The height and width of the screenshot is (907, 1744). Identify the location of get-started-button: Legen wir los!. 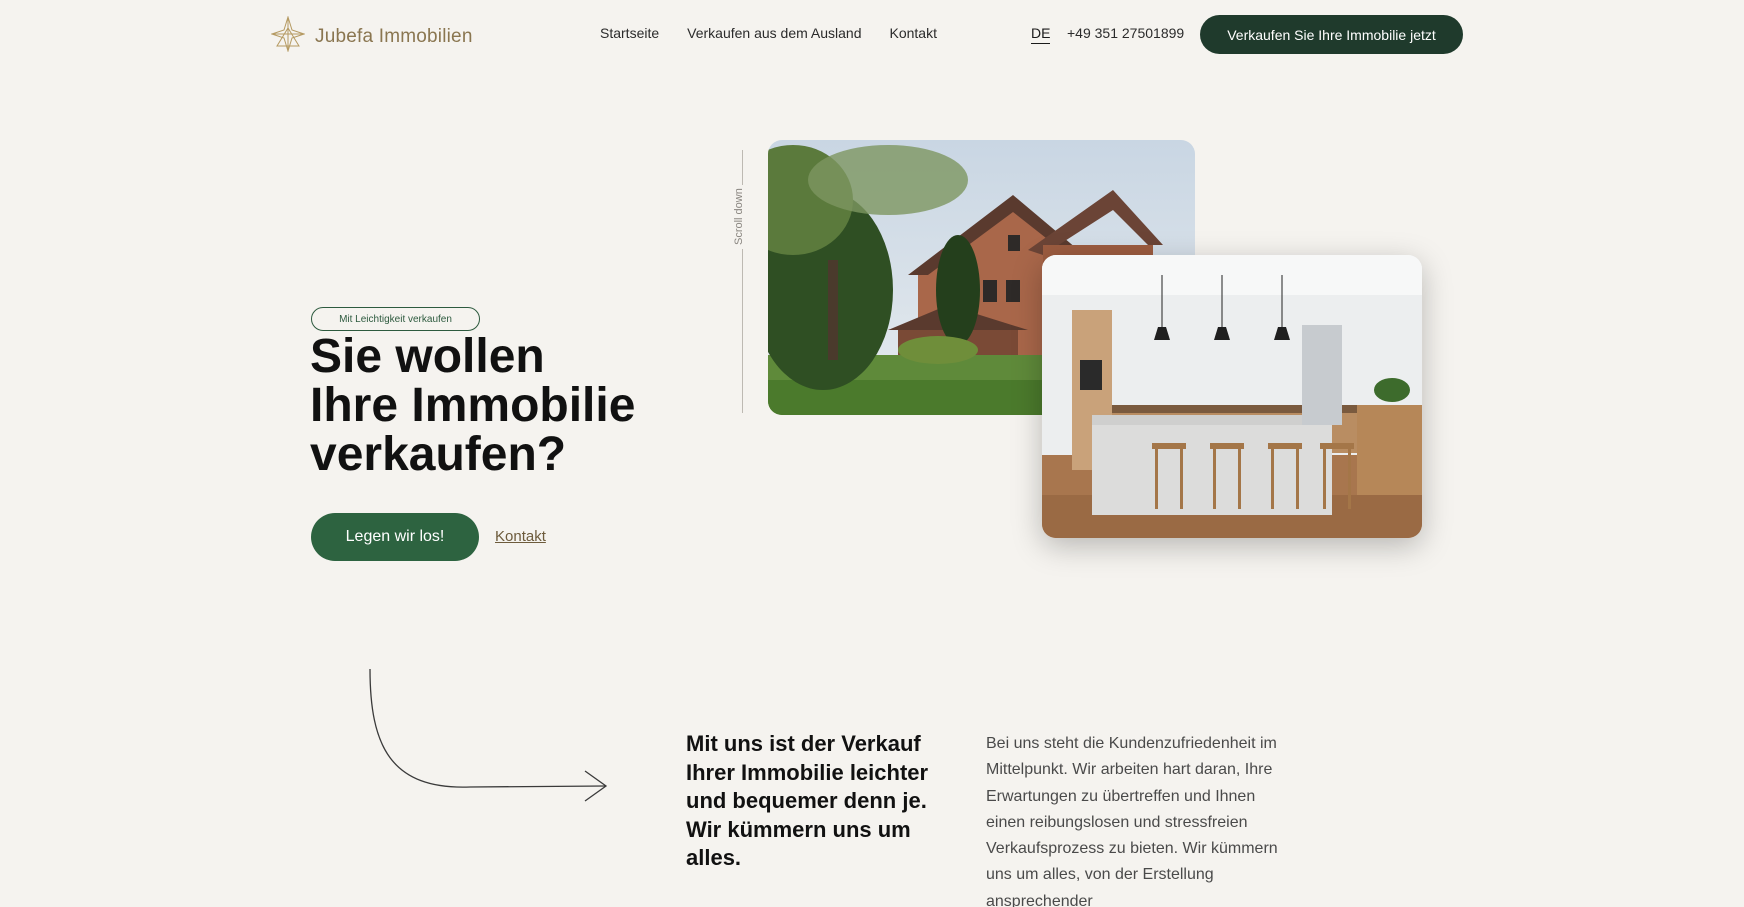
(395, 537).